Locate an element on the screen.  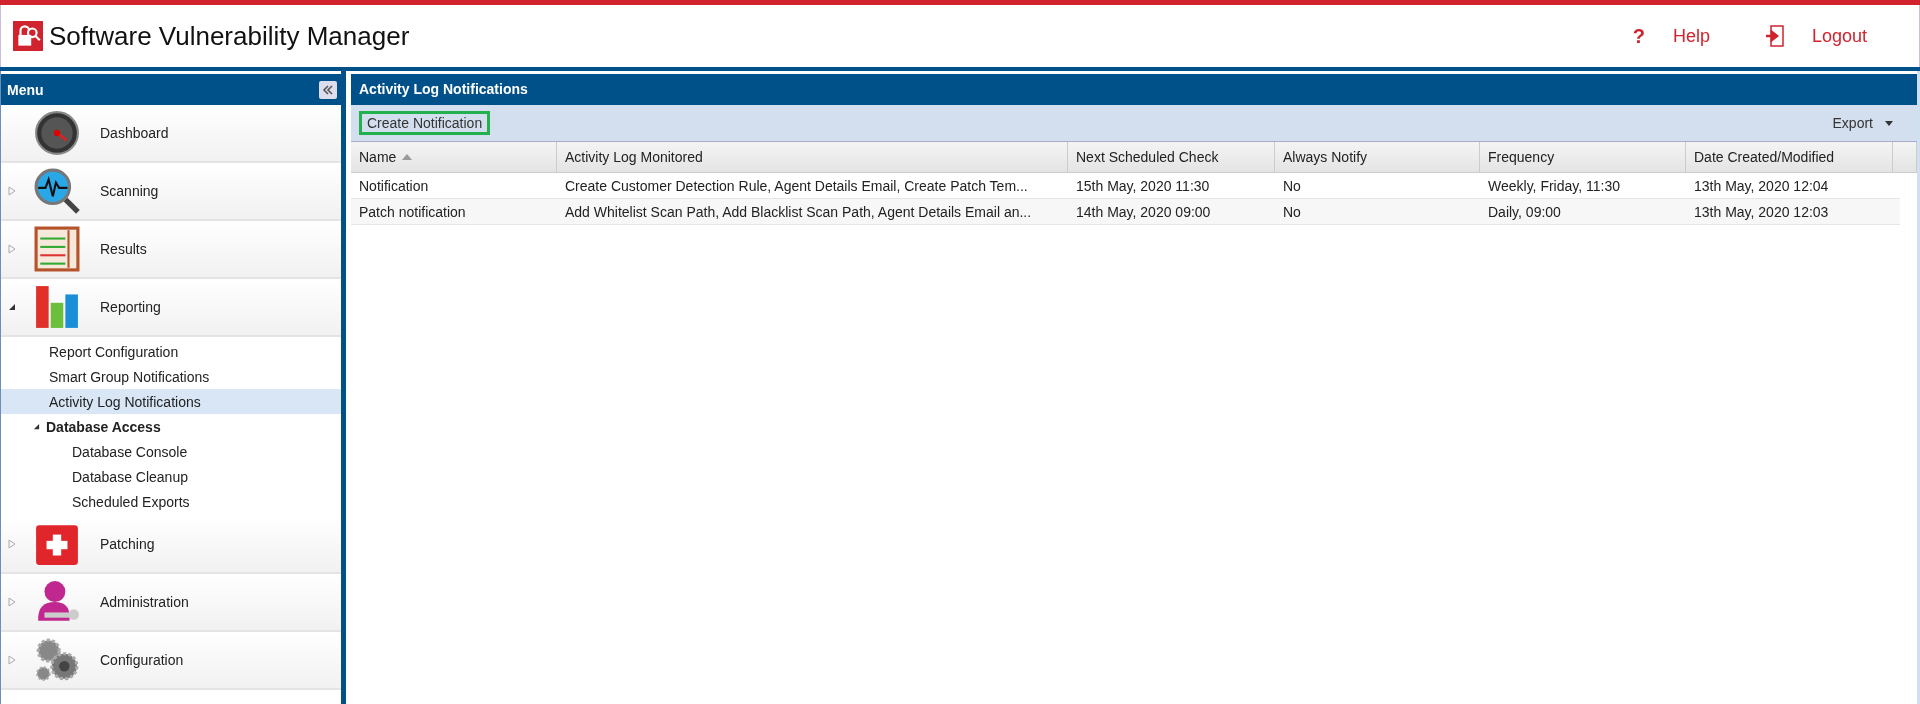
column-header: Always Notify is located at coordinates (1377, 157).